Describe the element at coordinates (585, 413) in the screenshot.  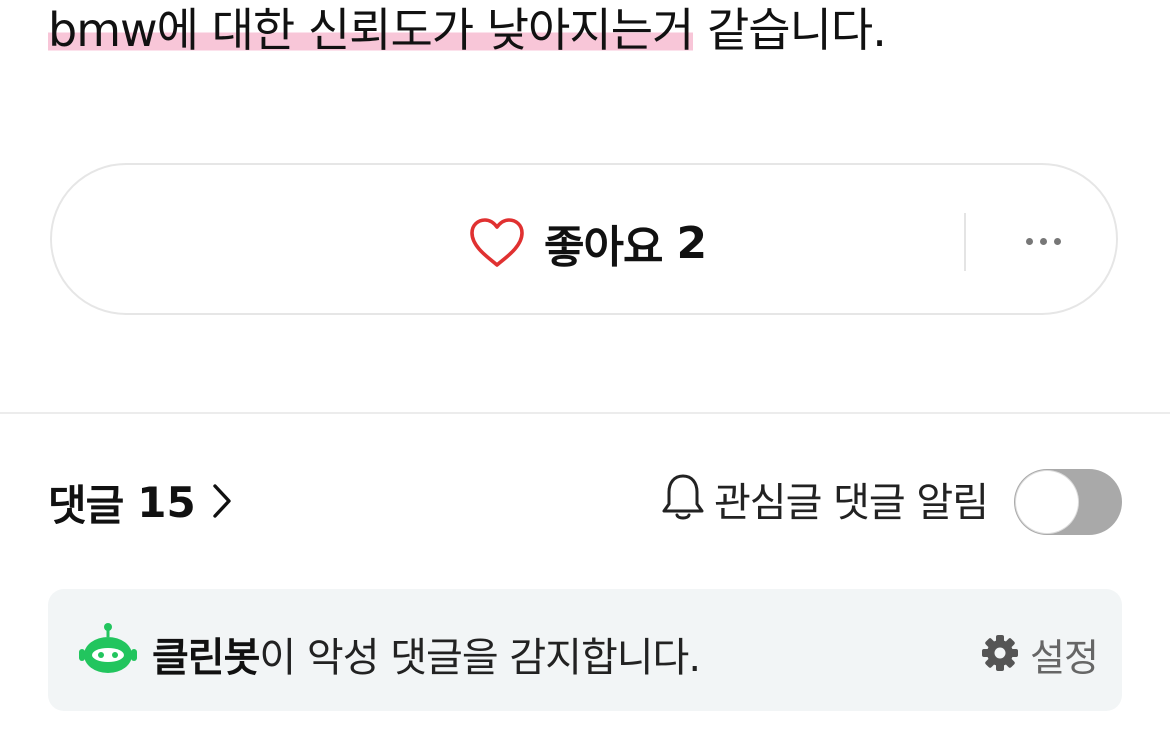
I see `section-divider` at that location.